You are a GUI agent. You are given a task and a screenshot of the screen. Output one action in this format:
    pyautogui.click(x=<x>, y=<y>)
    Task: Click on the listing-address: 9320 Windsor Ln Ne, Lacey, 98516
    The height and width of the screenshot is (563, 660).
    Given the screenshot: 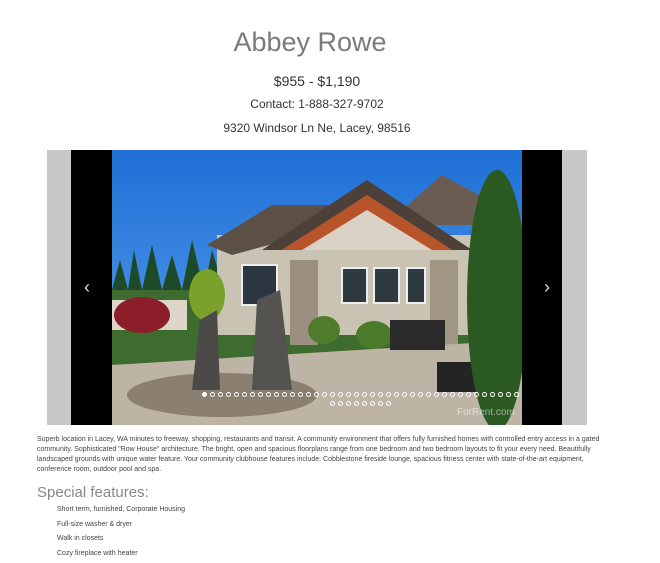 What is the action you would take?
    pyautogui.click(x=317, y=128)
    